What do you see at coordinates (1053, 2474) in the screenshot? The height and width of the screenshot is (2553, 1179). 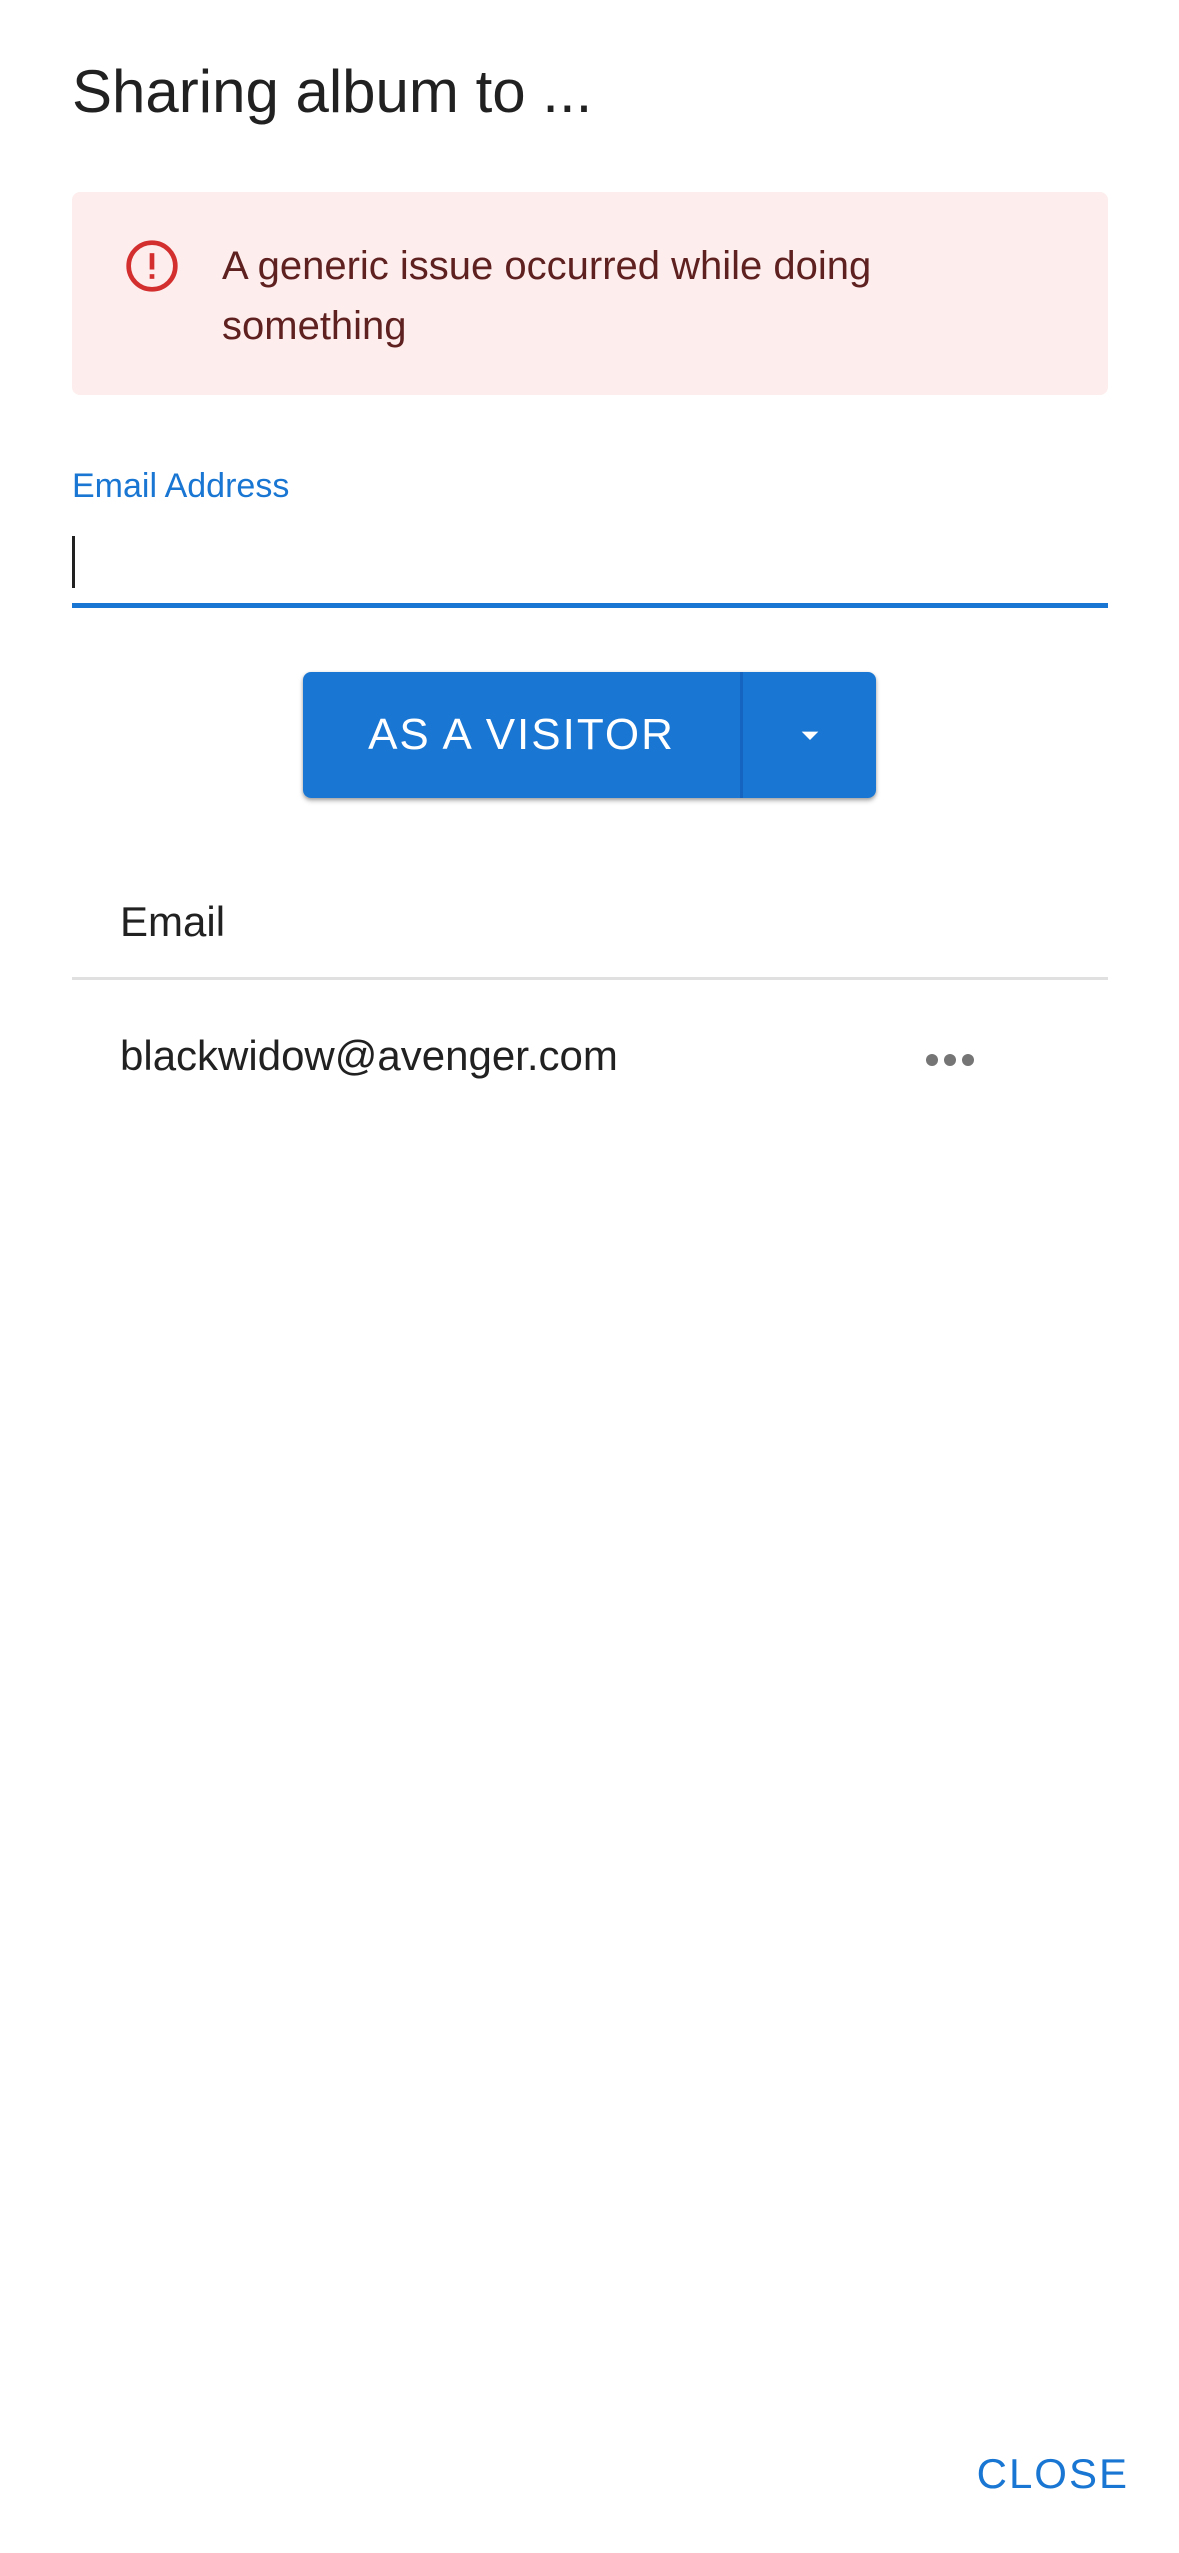 I see `close-button: CLOSE` at bounding box center [1053, 2474].